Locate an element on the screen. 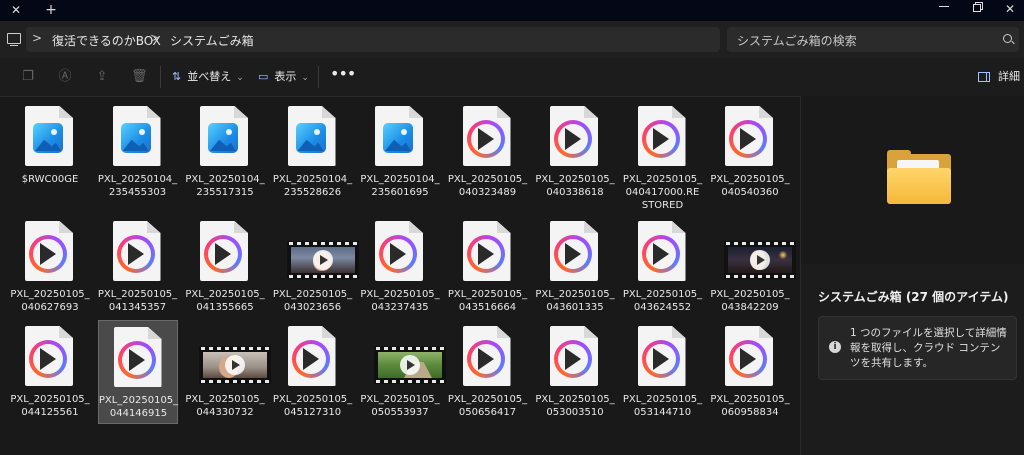 This screenshot has height=455, width=1024. file-tile: PXL_20250105_053003510 is located at coordinates (575, 372).